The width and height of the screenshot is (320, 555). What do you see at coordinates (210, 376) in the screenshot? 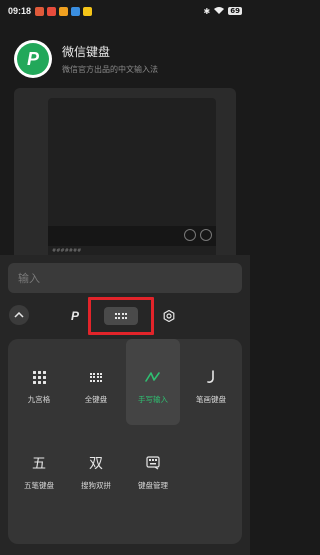
I see `stroke-icon` at bounding box center [210, 376].